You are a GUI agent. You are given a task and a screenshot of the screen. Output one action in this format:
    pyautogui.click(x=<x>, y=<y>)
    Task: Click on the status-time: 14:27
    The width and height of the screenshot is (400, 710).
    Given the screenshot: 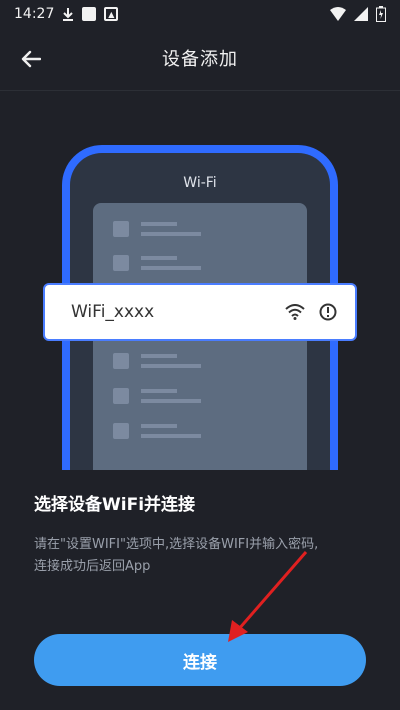 What is the action you would take?
    pyautogui.click(x=34, y=14)
    